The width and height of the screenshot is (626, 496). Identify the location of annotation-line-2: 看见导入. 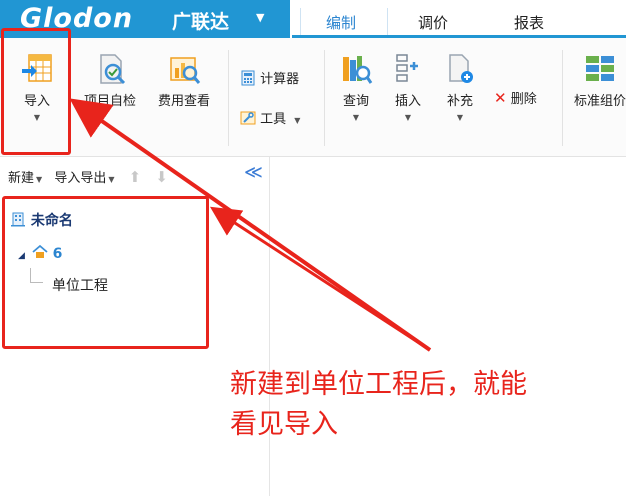
(284, 424).